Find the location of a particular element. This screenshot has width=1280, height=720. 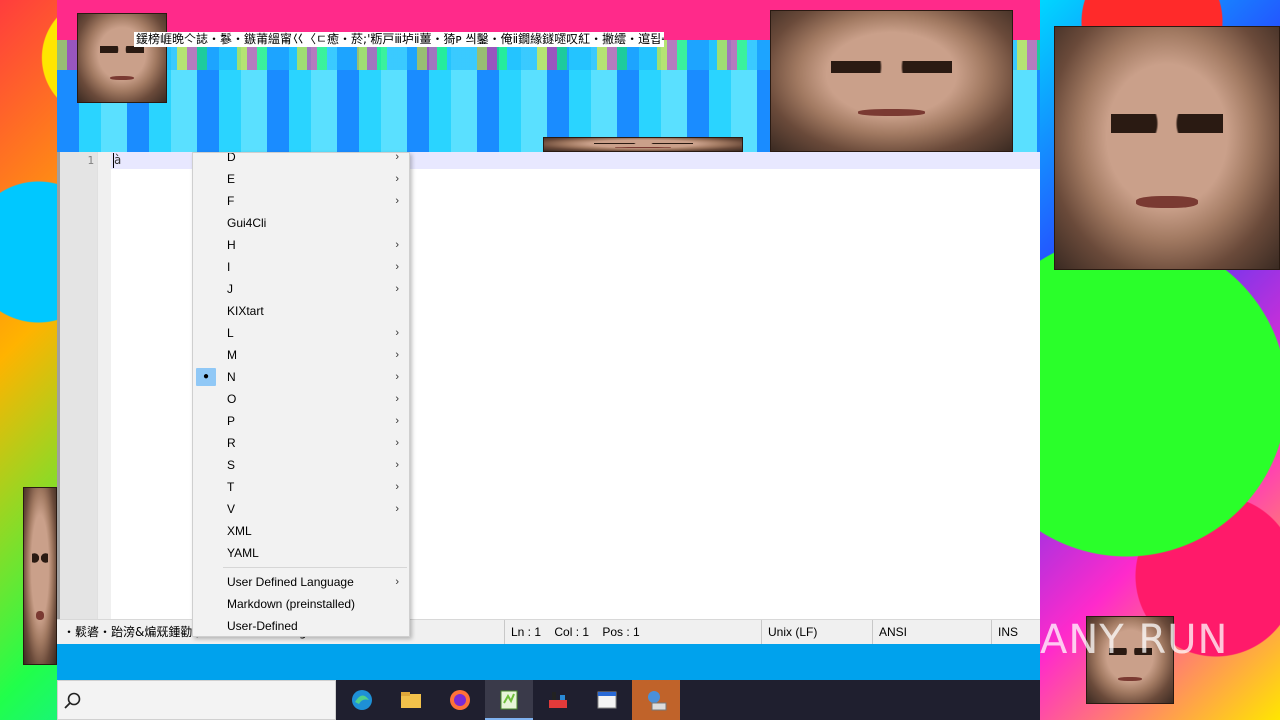

menu-item-label: D is located at coordinates (231, 158).